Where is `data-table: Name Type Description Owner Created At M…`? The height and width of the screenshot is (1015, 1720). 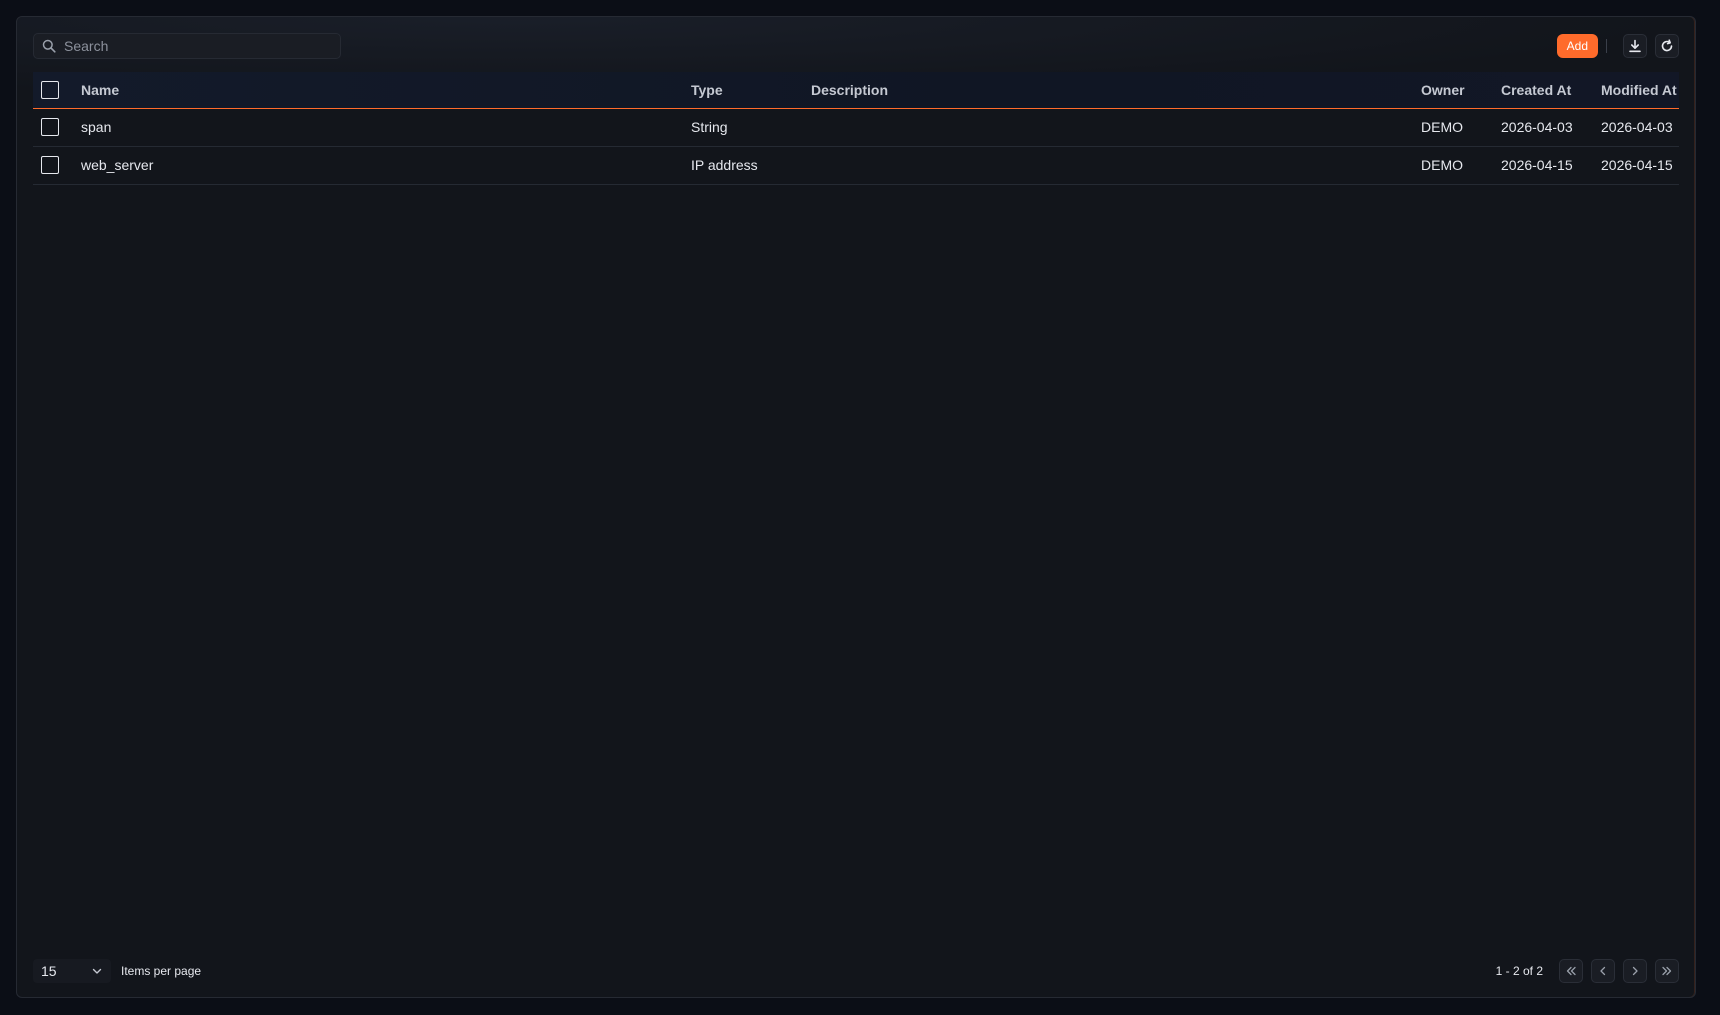 data-table: Name Type Description Owner Created At M… is located at coordinates (856, 128).